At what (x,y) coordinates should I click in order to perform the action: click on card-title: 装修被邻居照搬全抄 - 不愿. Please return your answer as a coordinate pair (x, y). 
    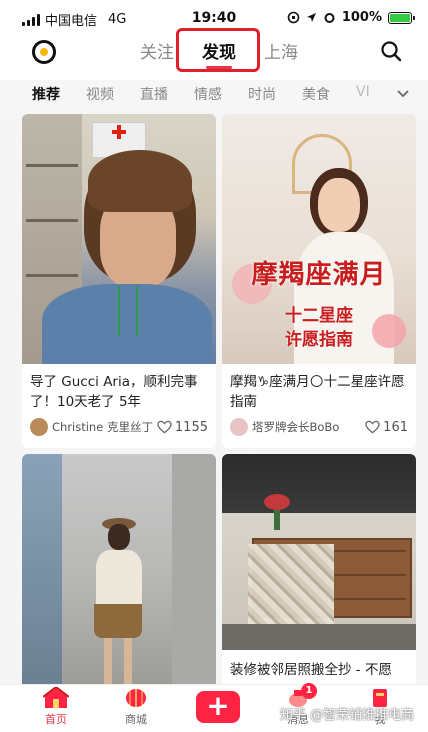
    Looking at the image, I should click on (311, 670).